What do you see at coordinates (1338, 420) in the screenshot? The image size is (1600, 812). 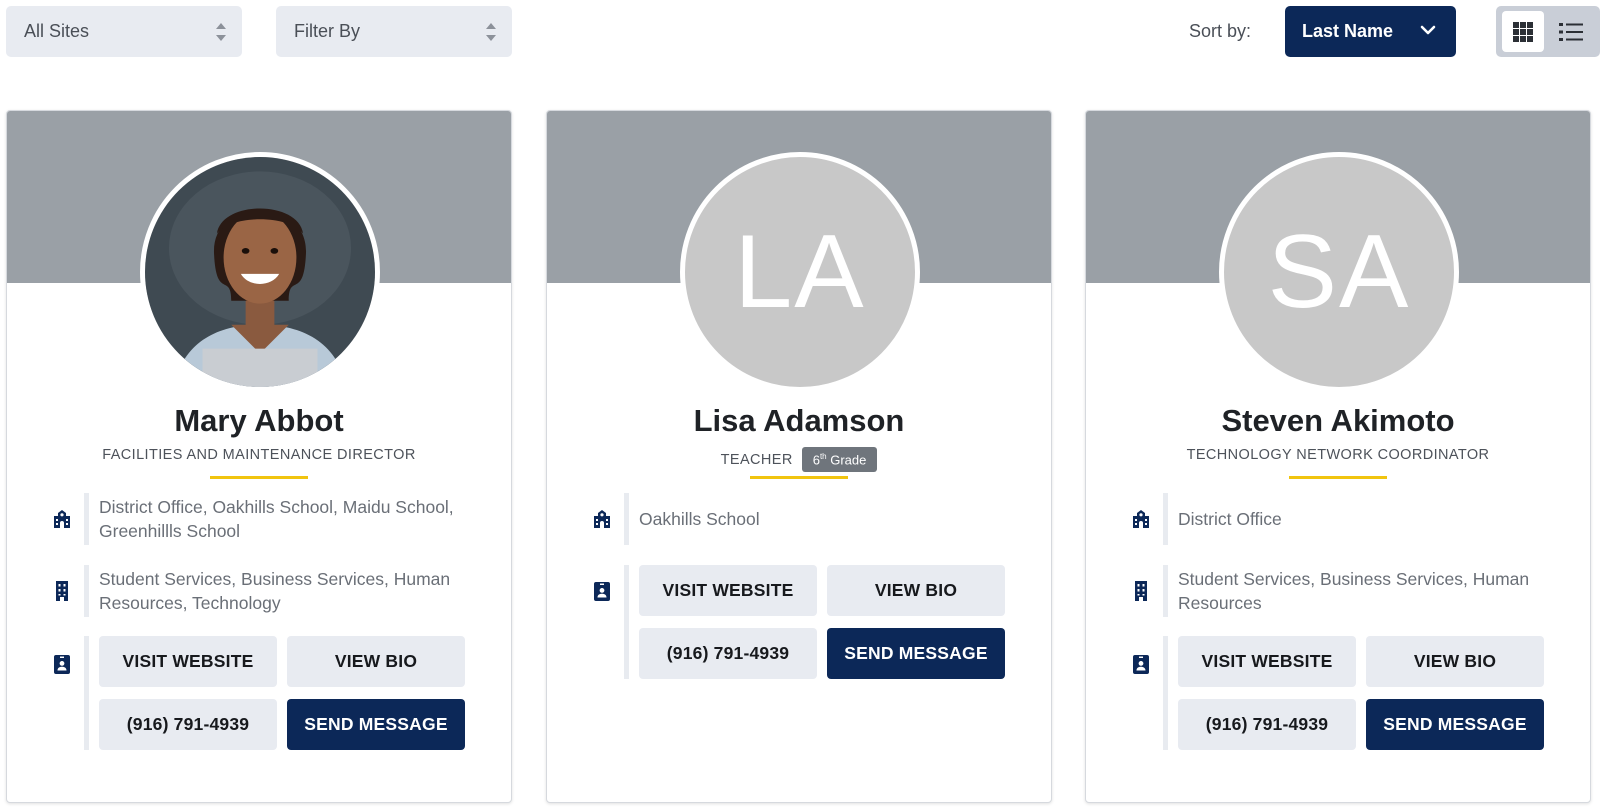 I see `staff-name: Steven Akimoto` at bounding box center [1338, 420].